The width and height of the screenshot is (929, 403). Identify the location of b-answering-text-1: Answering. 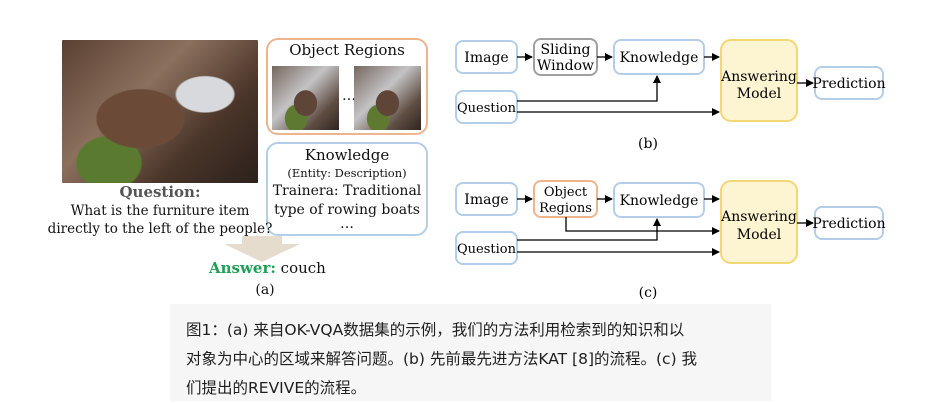
(758, 77).